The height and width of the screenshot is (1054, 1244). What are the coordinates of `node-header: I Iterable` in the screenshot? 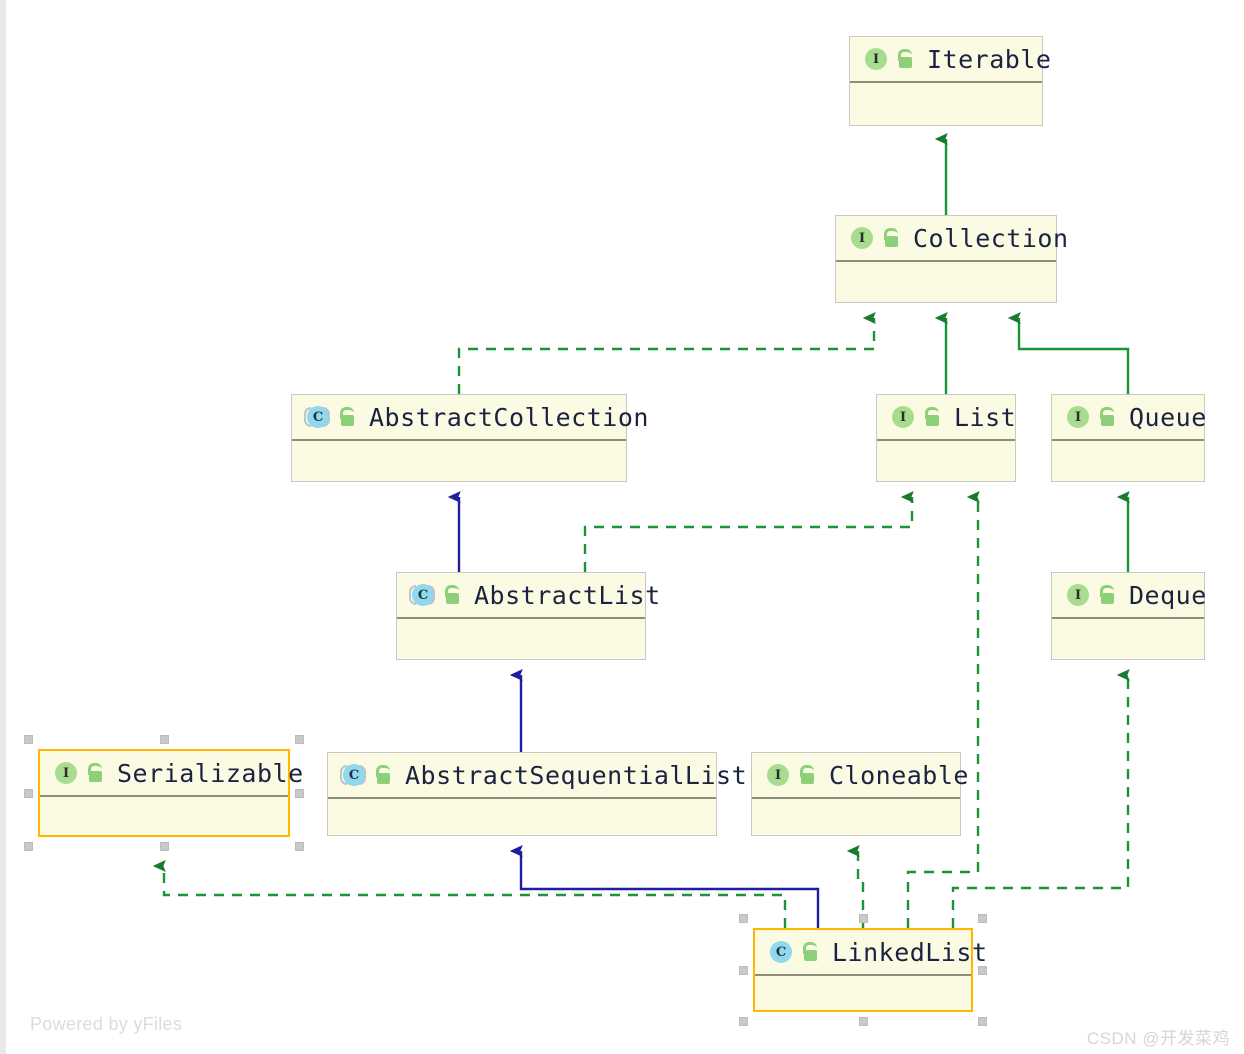 It's located at (950, 60).